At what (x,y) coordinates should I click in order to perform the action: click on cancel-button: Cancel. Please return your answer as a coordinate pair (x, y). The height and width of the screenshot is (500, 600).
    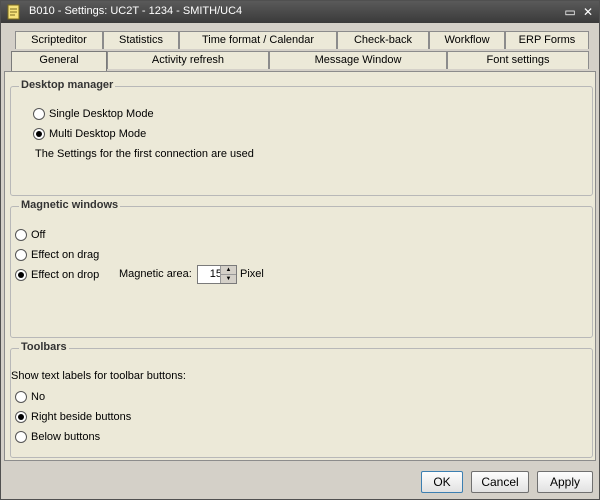
    Looking at the image, I should click on (500, 482).